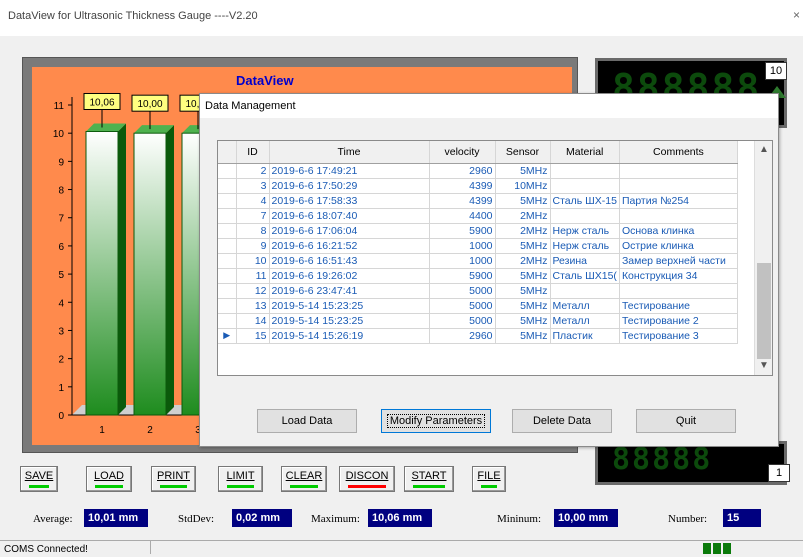  What do you see at coordinates (253, 171) in the screenshot?
I see `cell-id: 2` at bounding box center [253, 171].